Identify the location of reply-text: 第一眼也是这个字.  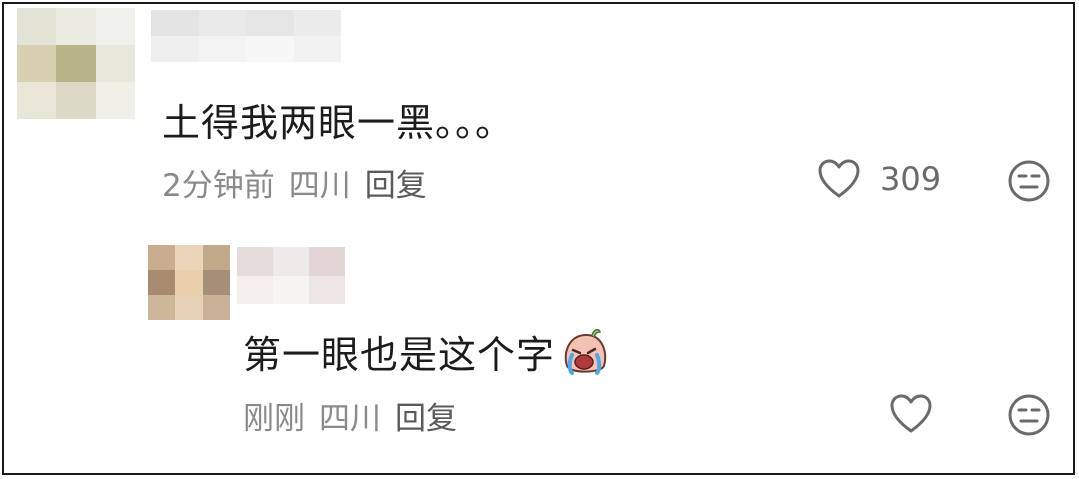
(427, 351).